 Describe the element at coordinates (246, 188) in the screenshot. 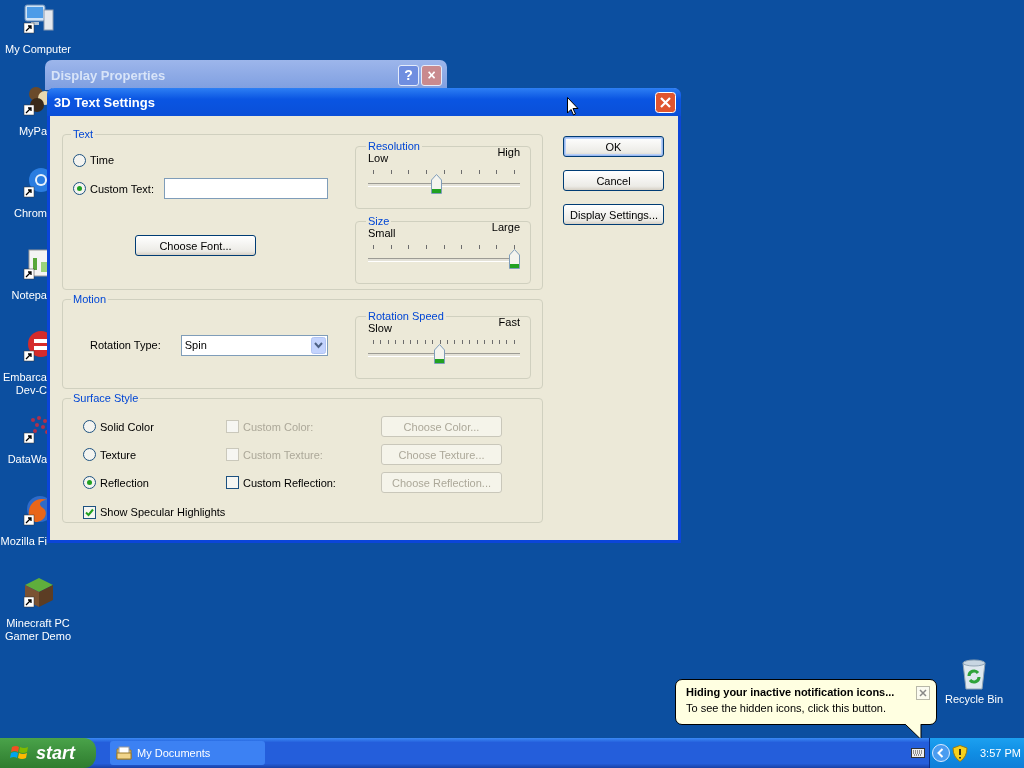

I see `text-input` at that location.